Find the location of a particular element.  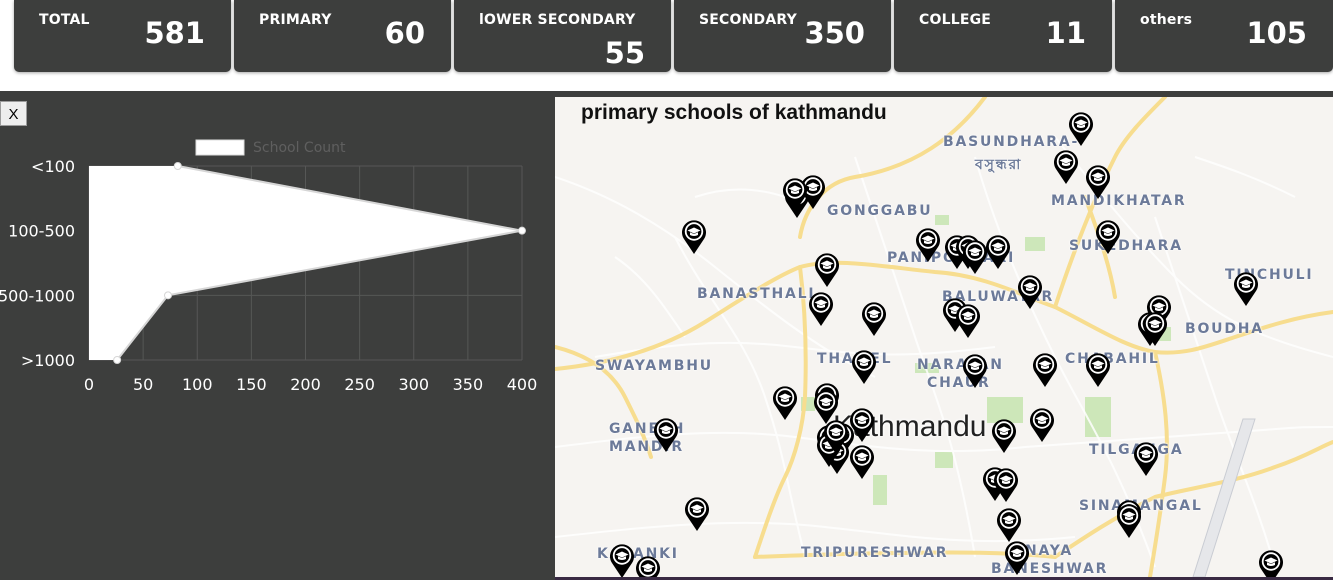

stat-value: 581 is located at coordinates (174, 33).